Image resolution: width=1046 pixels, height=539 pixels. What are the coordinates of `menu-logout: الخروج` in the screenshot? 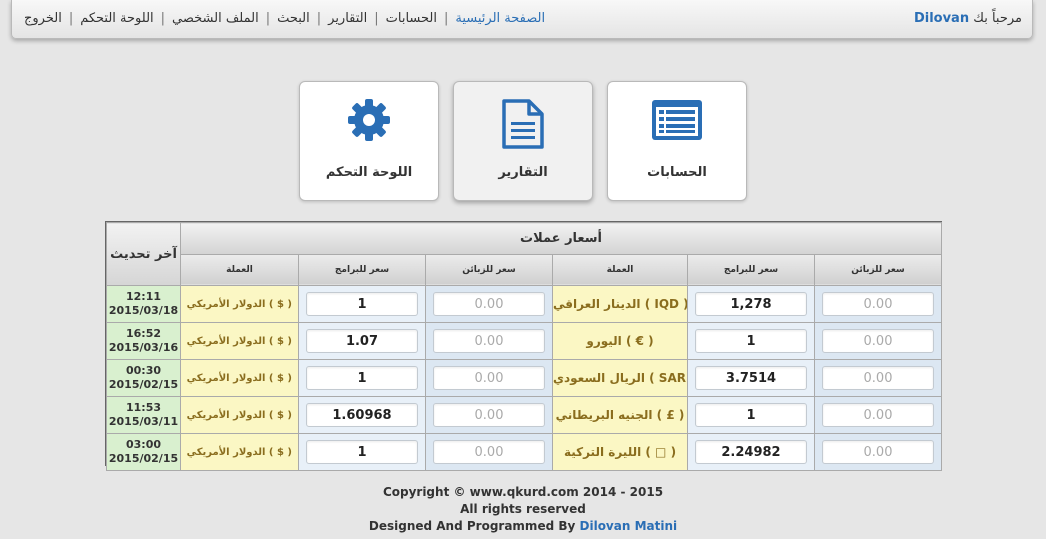 It's located at (43, 18).